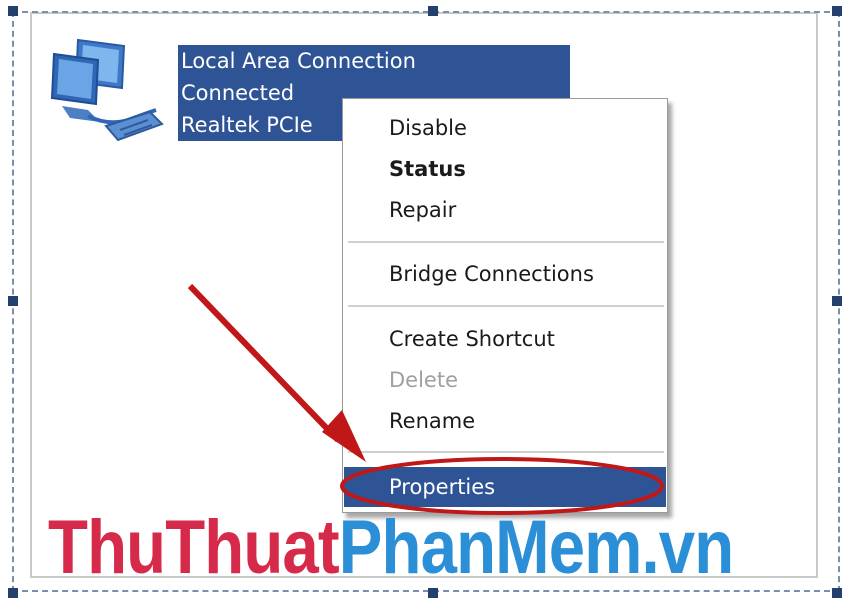 This screenshot has width=843, height=602. I want to click on watermark: ThuThuatPhanMem.vn, so click(391, 547).